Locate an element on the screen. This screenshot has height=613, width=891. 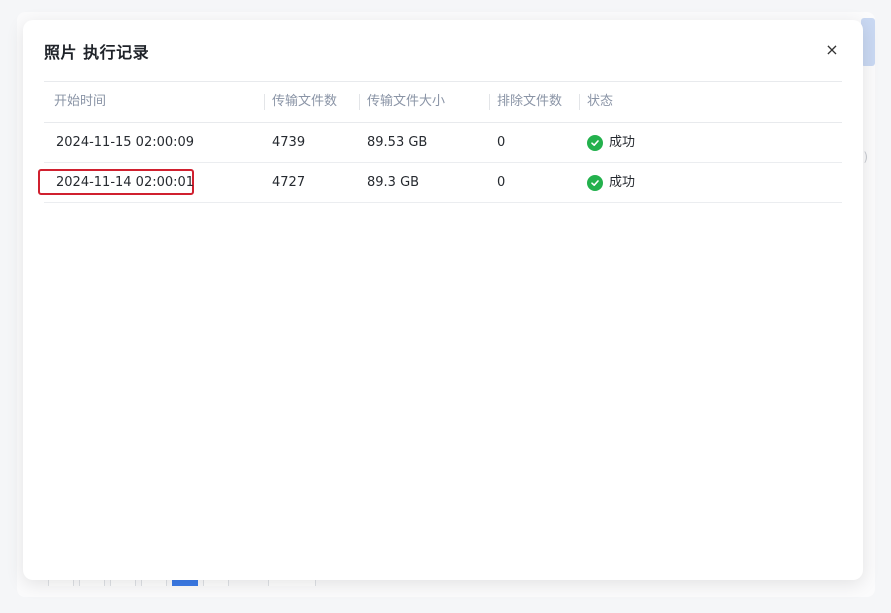
table-row: 2024-11-14 02:00:01 4727 89.3 GB 0 成功 is located at coordinates (440, 183).